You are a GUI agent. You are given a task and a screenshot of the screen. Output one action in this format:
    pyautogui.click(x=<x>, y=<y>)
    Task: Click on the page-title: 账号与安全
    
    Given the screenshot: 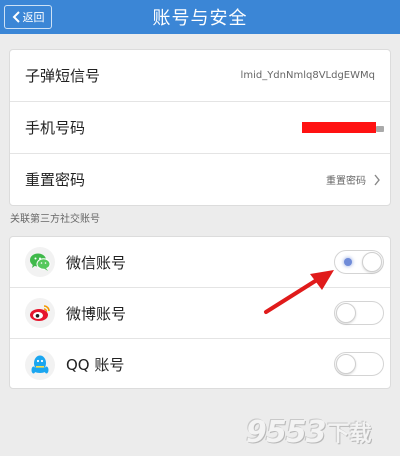 What is the action you would take?
    pyautogui.click(x=200, y=18)
    